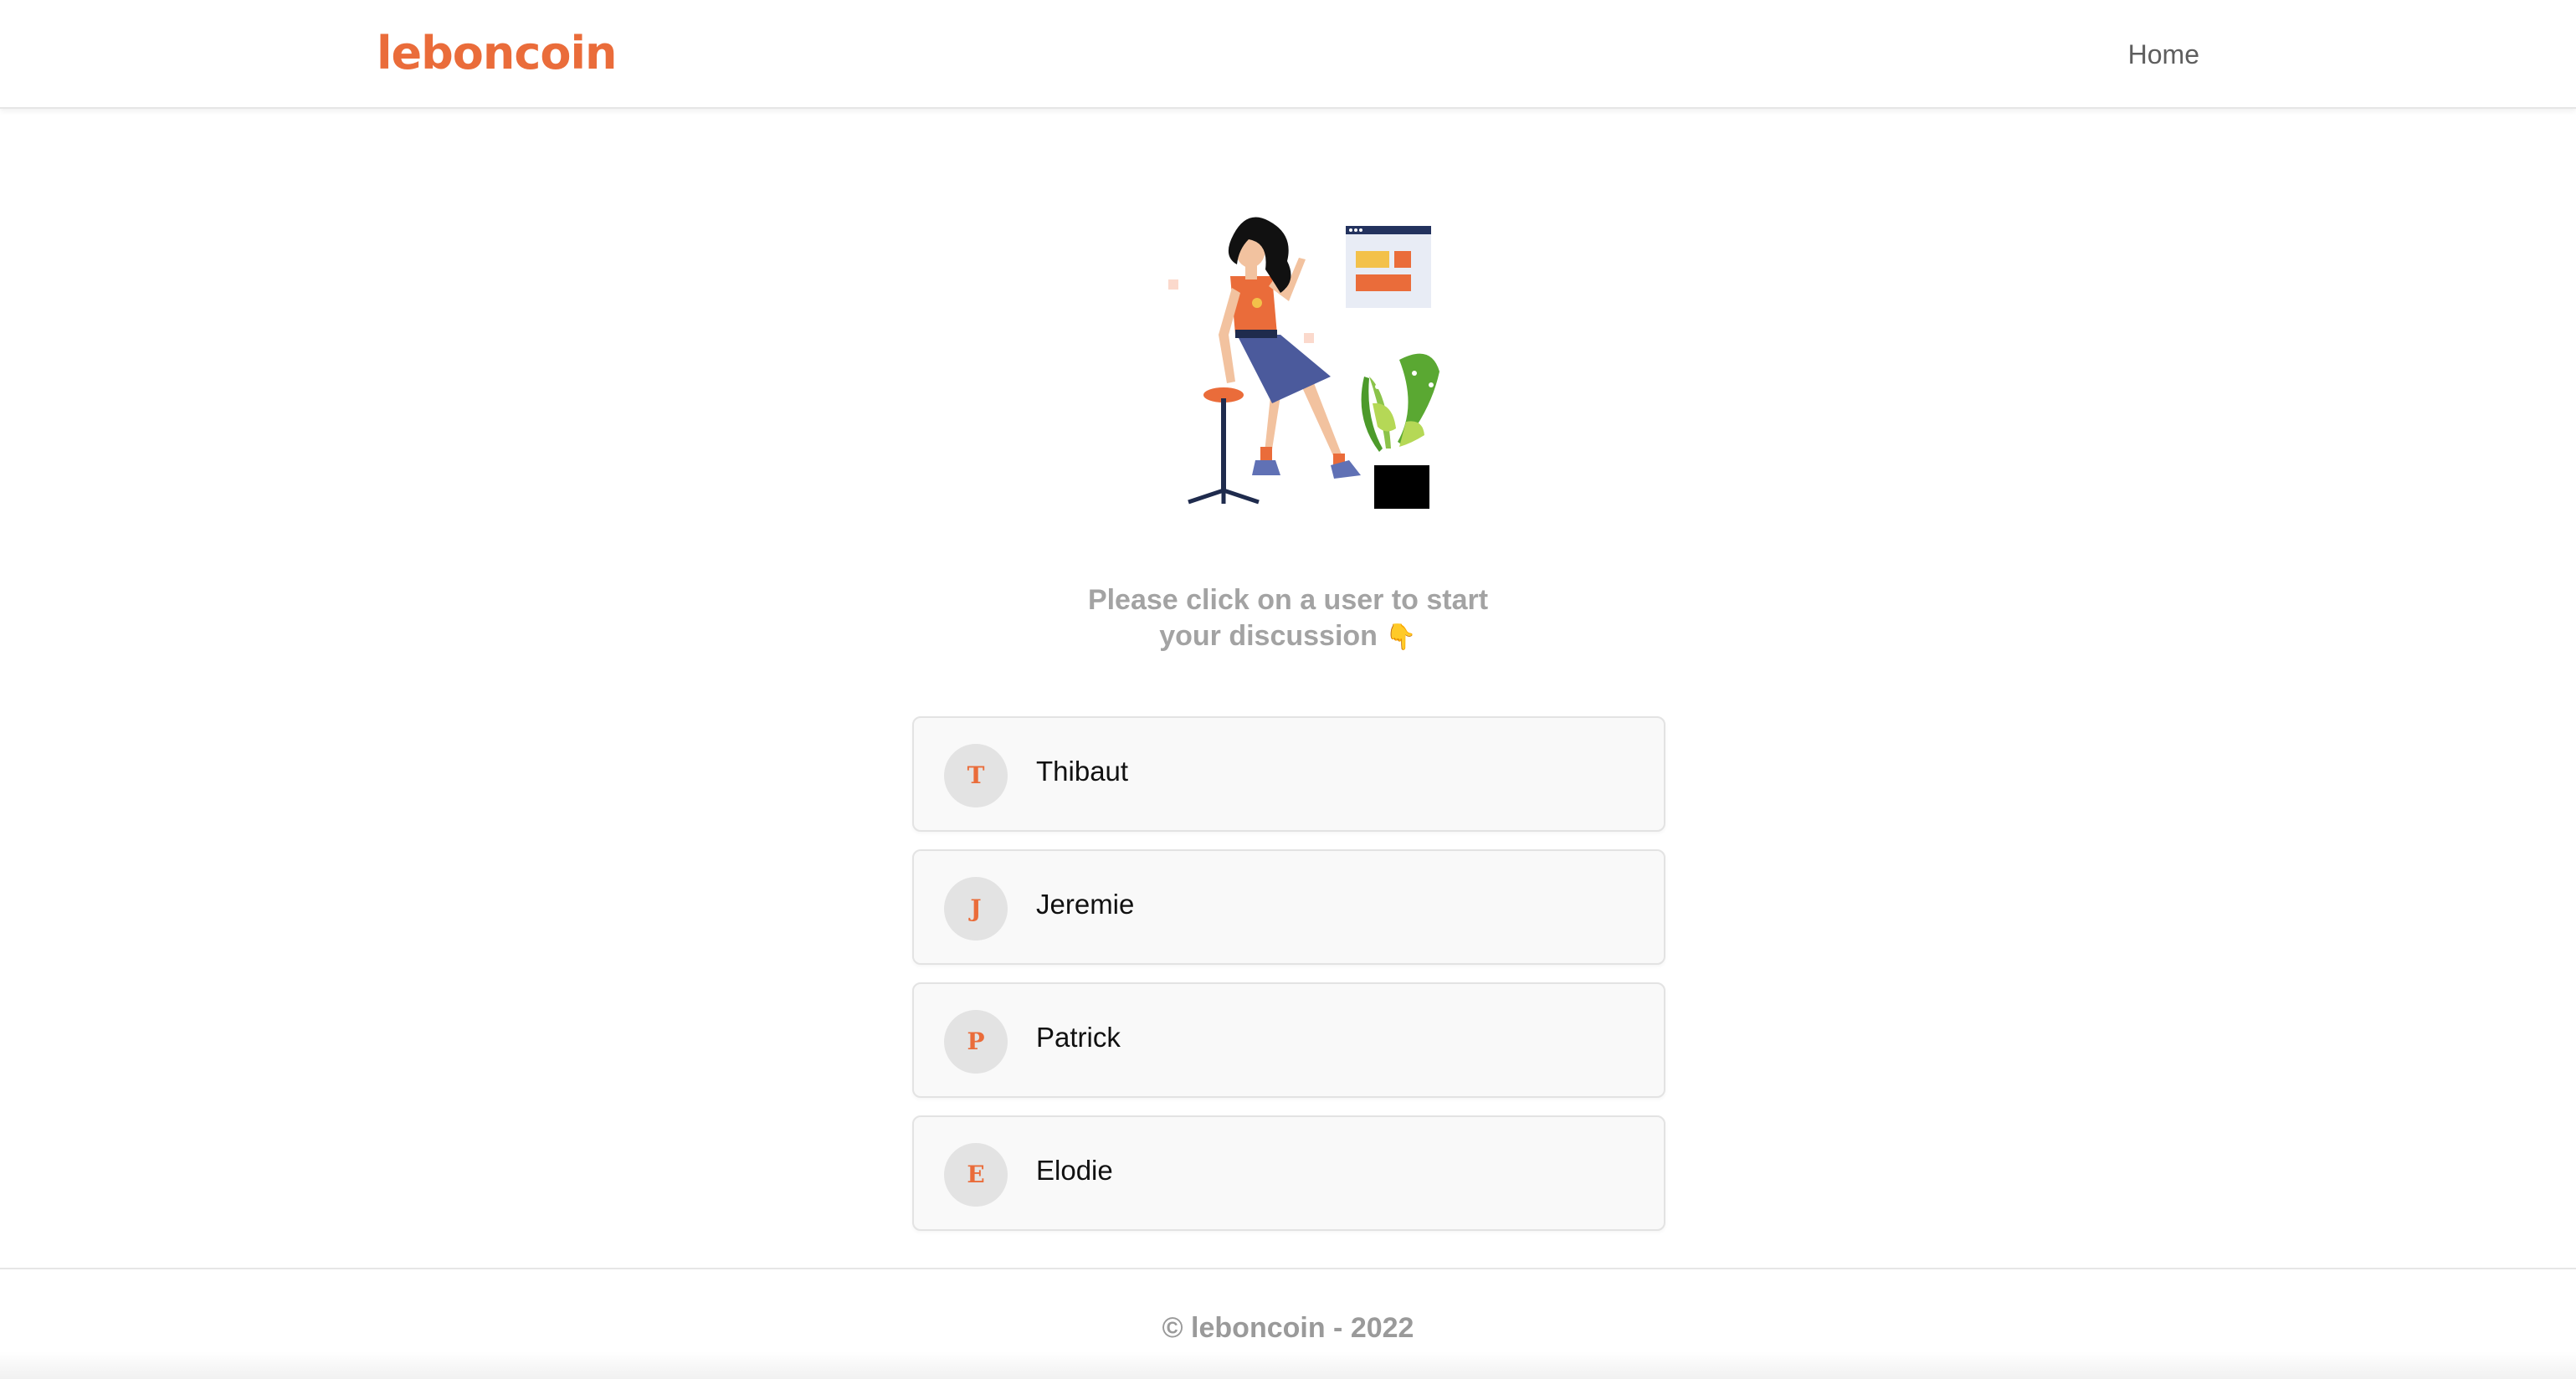 The image size is (2576, 1379). I want to click on avatar: E, so click(976, 1175).